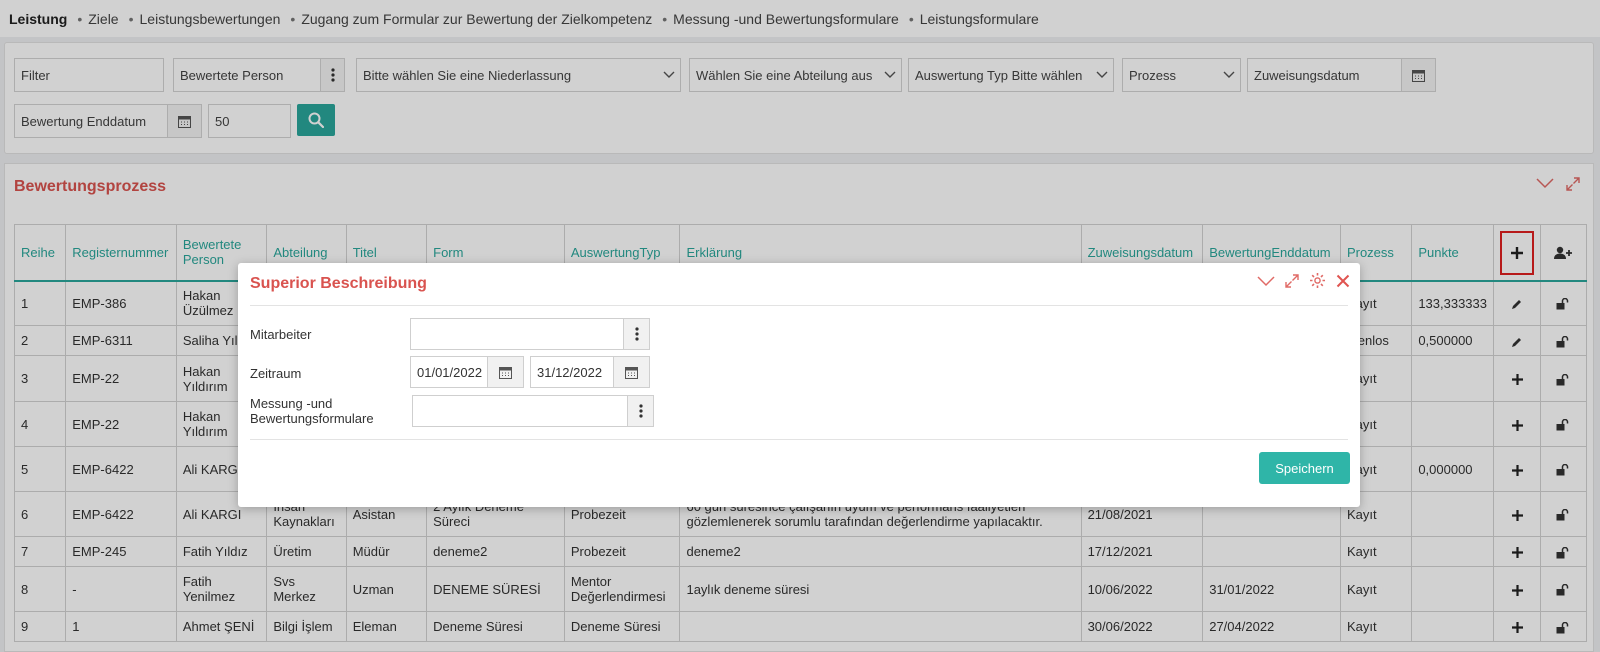  Describe the element at coordinates (1304, 468) in the screenshot. I see `save-button: Speichern` at that location.